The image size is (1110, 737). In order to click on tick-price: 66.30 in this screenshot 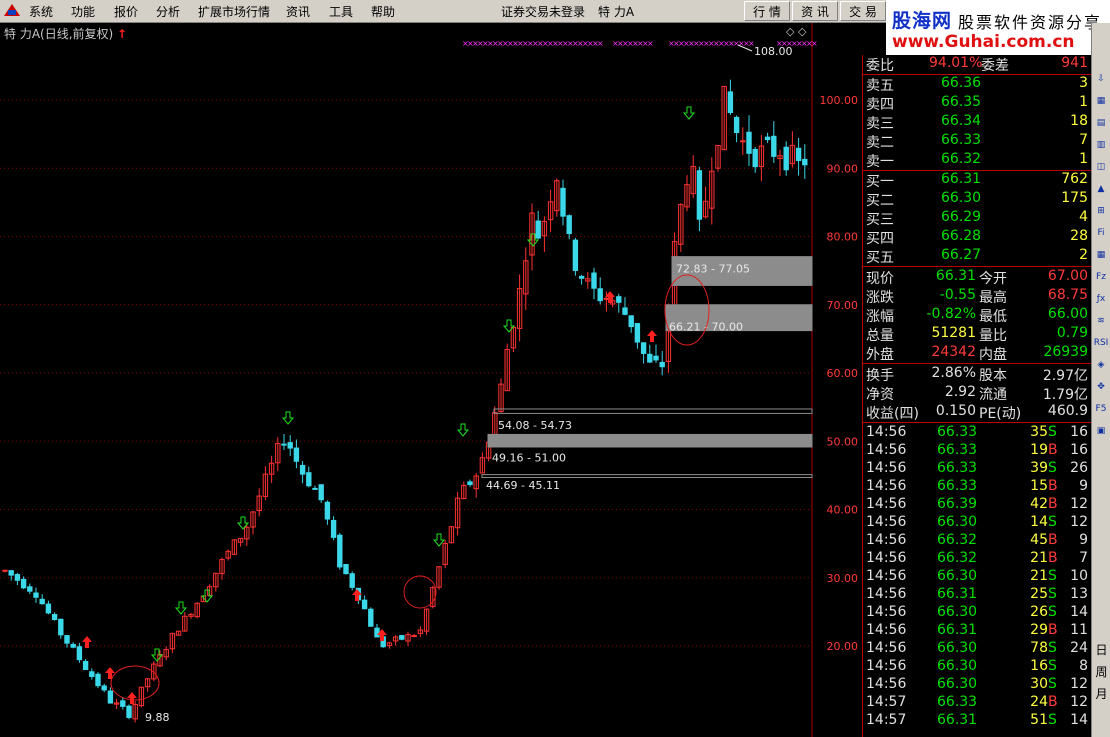, I will do `click(957, 666)`.